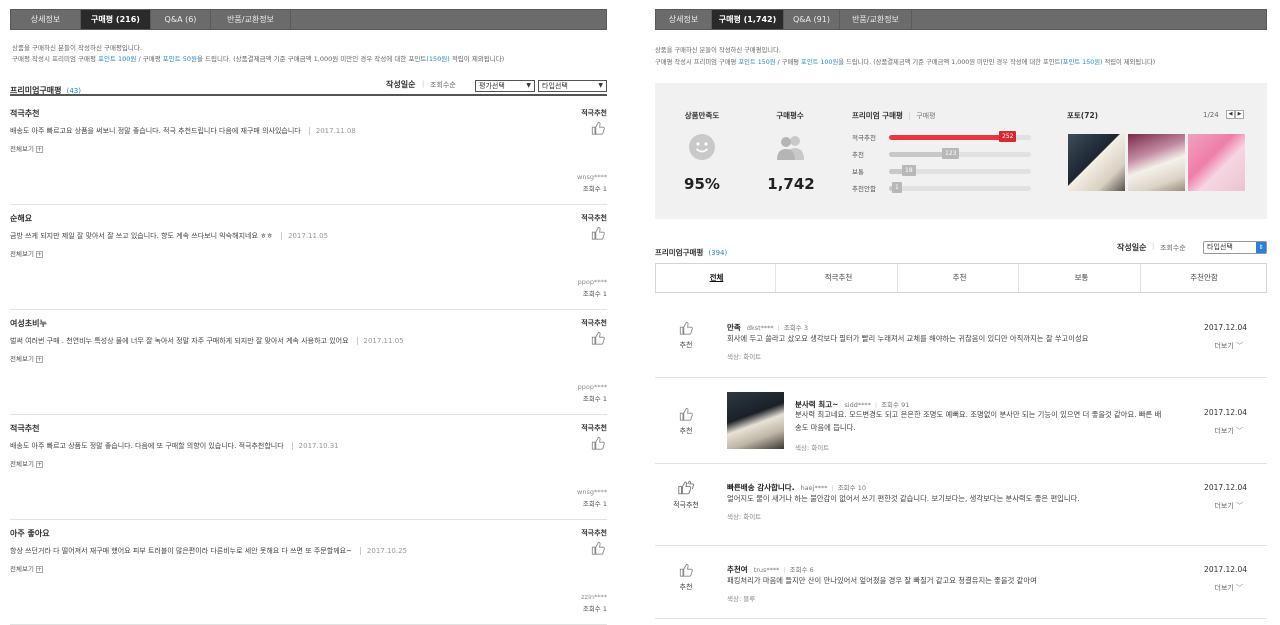 The image size is (1280, 625). What do you see at coordinates (942, 137) in the screenshot?
I see `distribution-row: 적극추천 252` at bounding box center [942, 137].